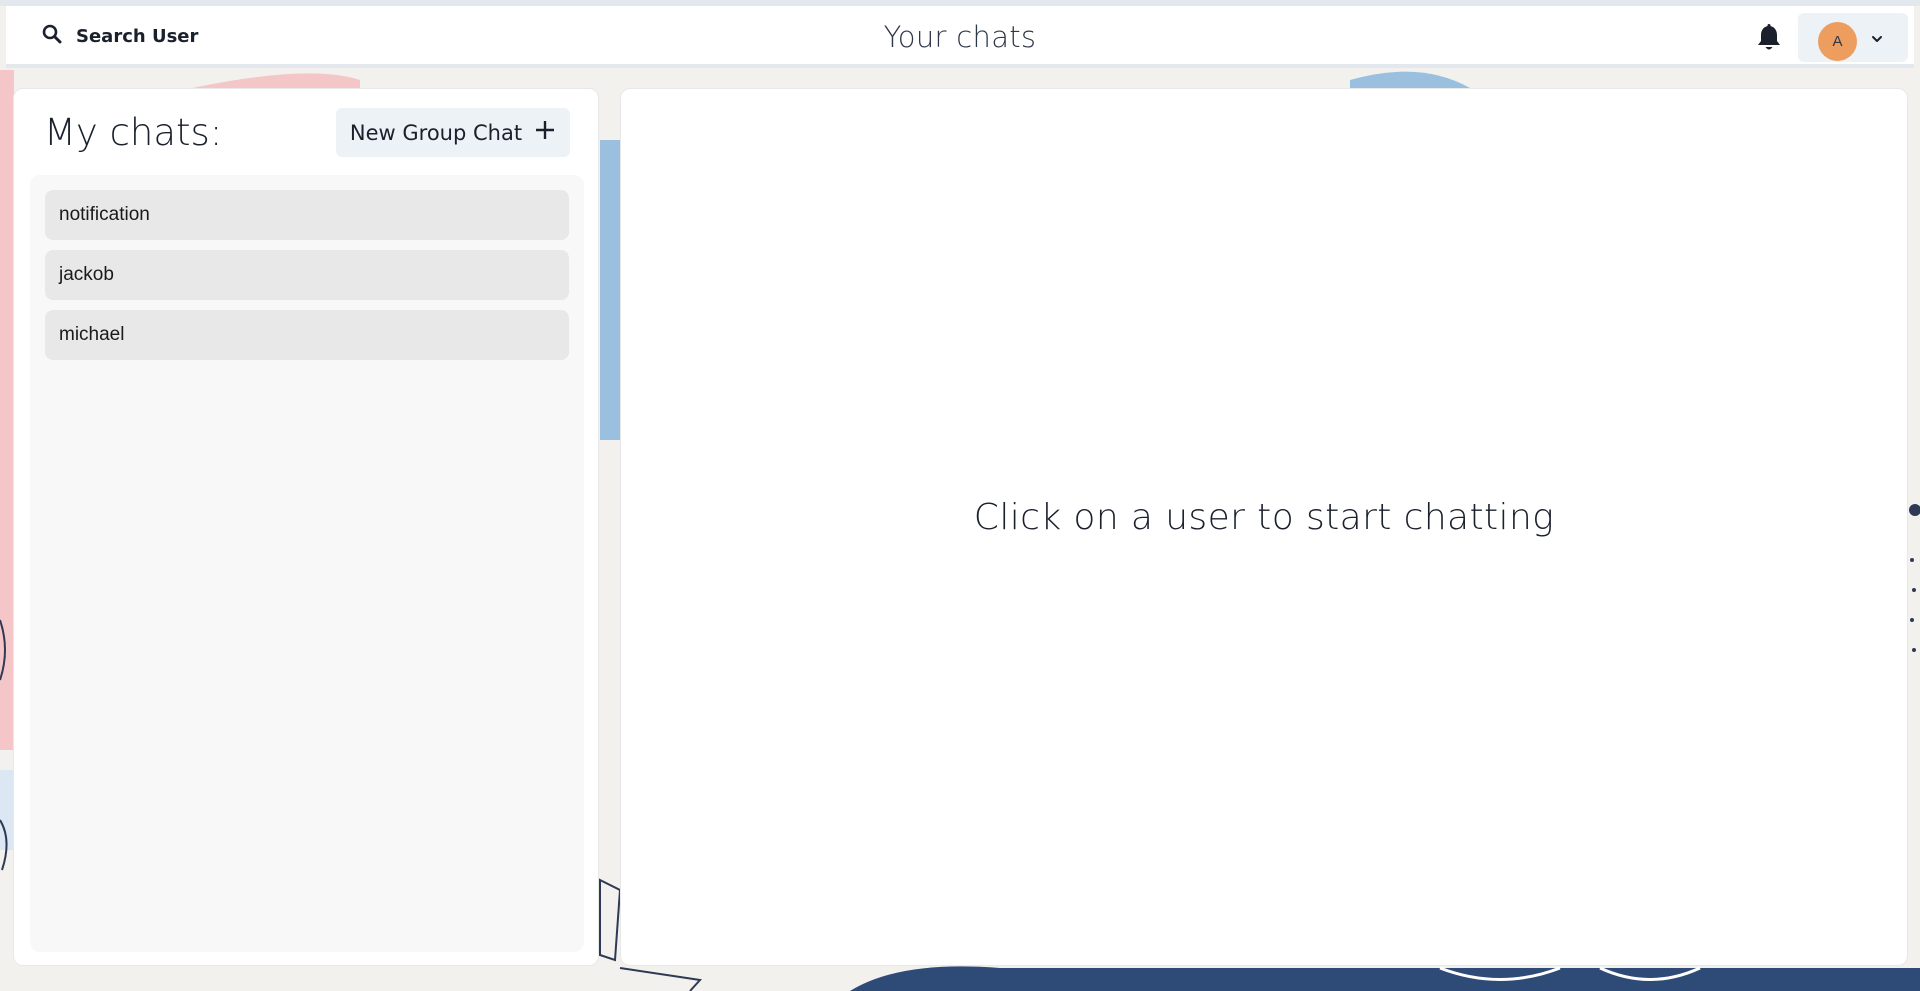 This screenshot has width=1920, height=991. What do you see at coordinates (545, 132) in the screenshot?
I see `plus-icon` at bounding box center [545, 132].